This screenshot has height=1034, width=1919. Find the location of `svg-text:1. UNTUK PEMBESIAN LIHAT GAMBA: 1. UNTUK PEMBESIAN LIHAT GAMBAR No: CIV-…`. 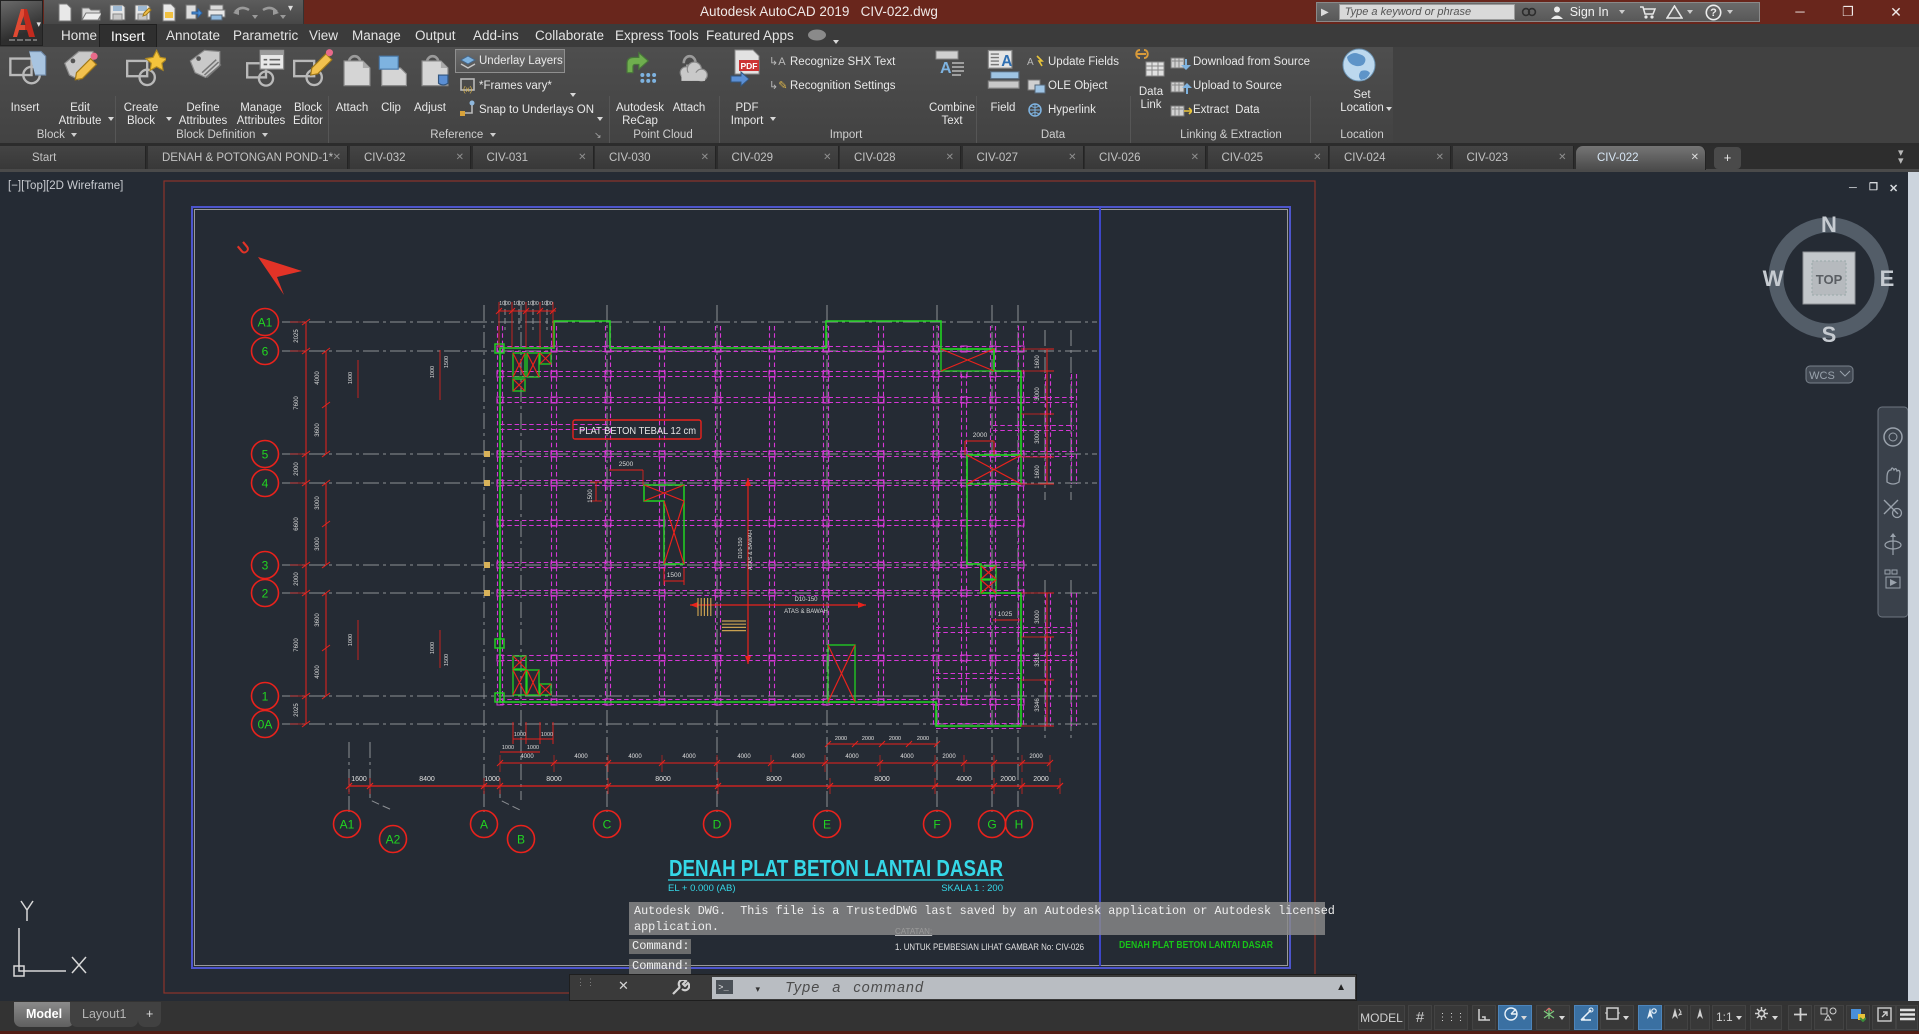

svg-text:1. UNTUK PEMBESIAN LIHAT GAMBA: 1. UNTUK PEMBESIAN LIHAT GAMBAR No: CIV-… is located at coordinates (989, 947).